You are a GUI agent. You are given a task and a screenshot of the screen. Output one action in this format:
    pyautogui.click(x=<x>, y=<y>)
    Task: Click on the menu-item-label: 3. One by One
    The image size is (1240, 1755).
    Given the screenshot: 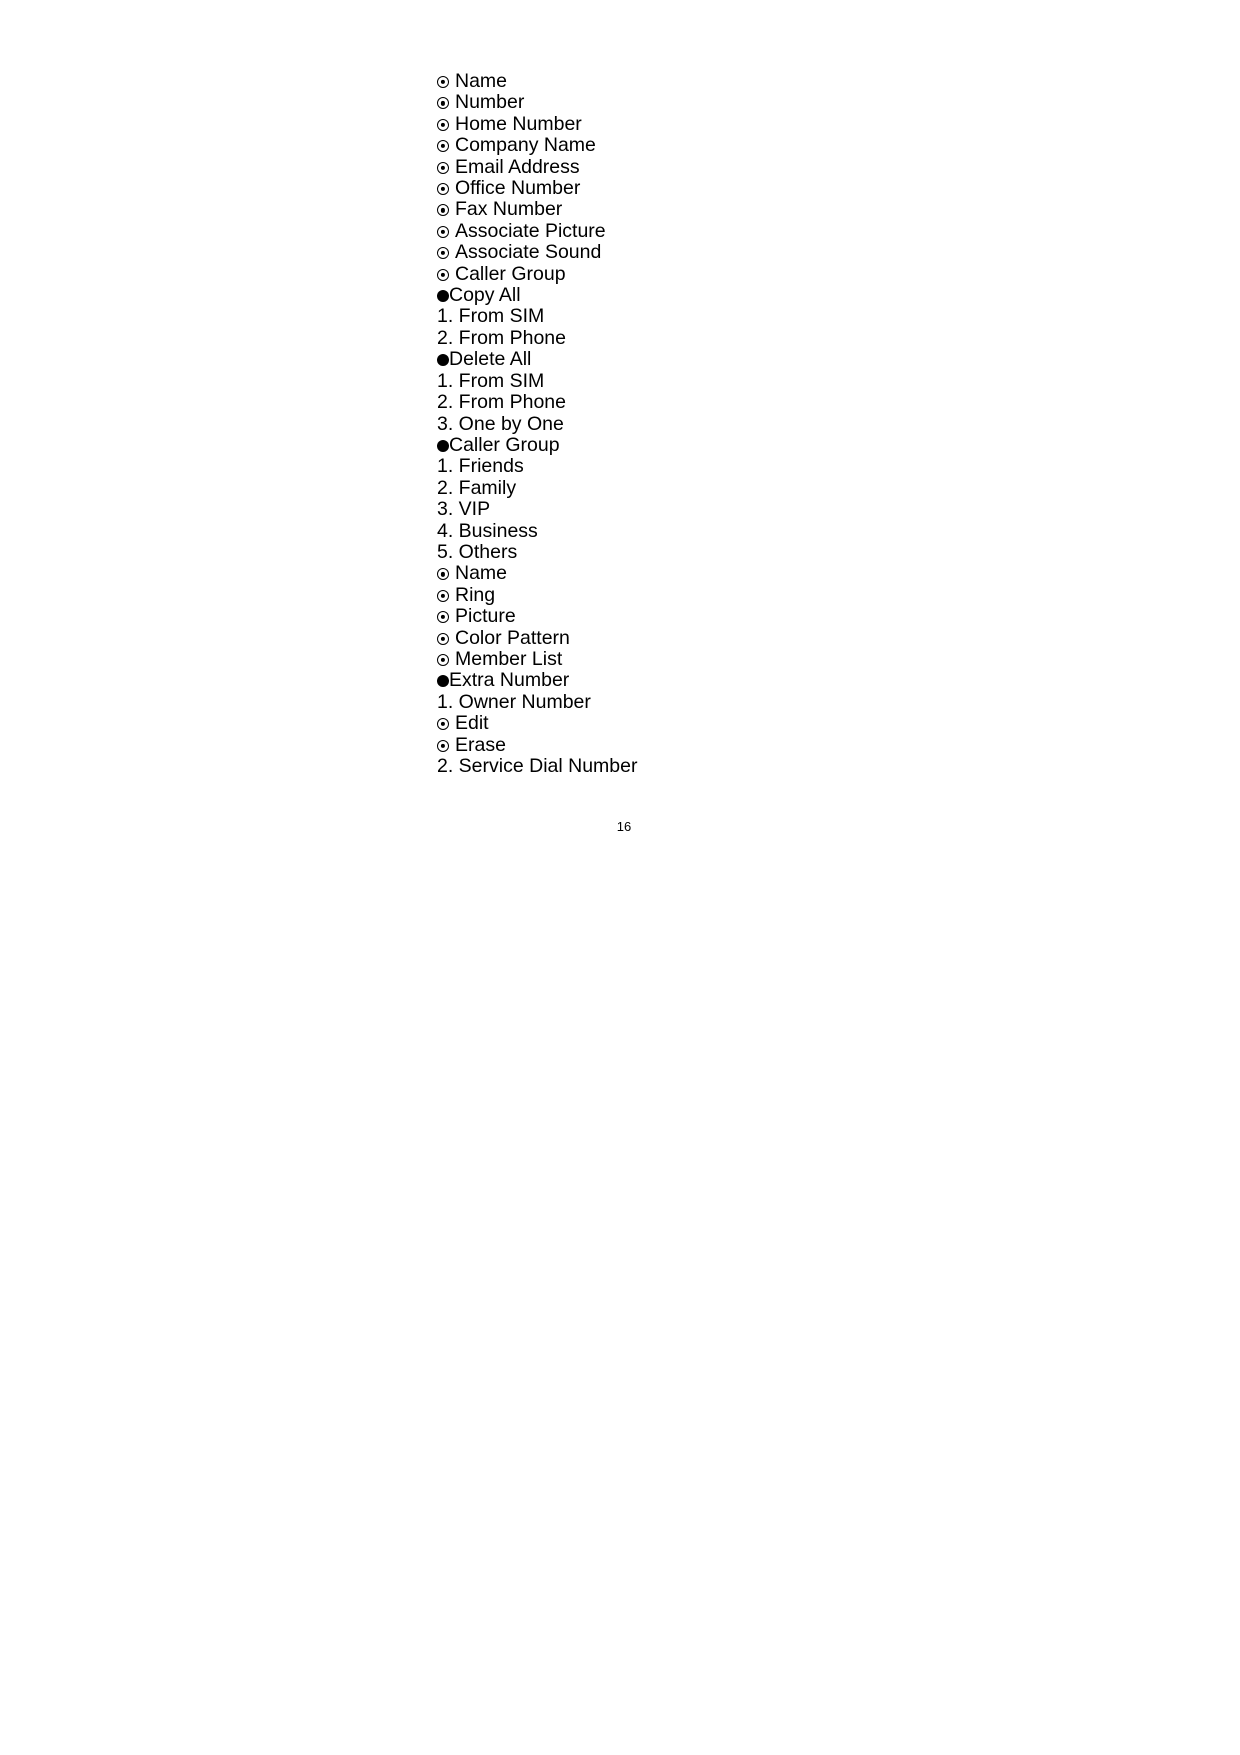 What is the action you would take?
    pyautogui.click(x=500, y=423)
    